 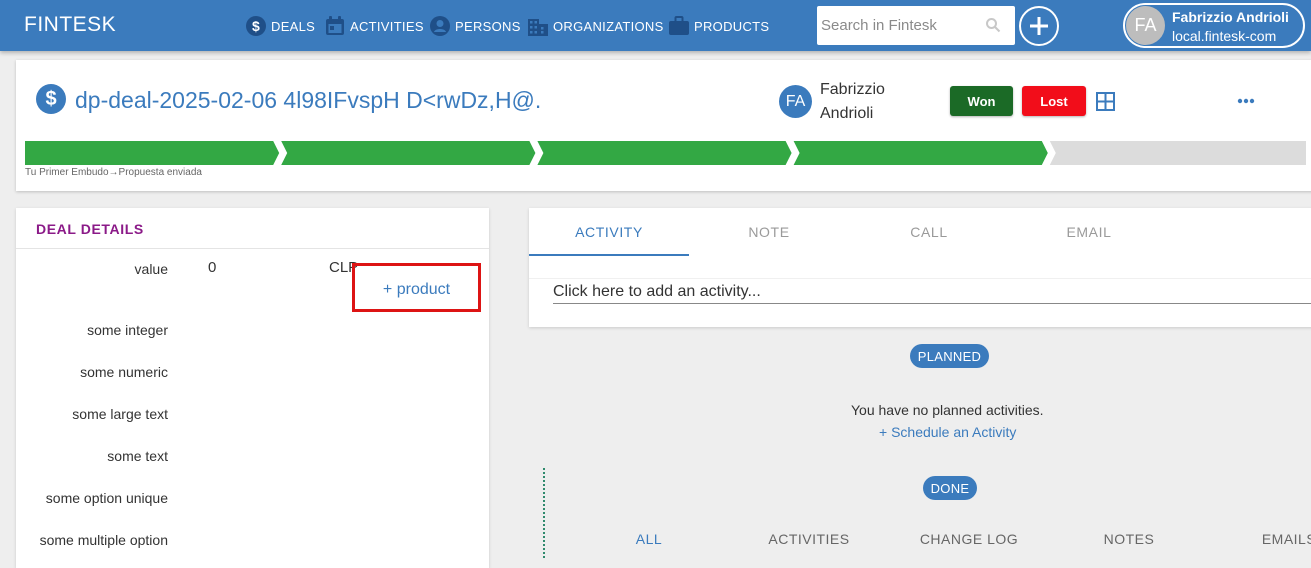 What do you see at coordinates (903, 25) in the screenshot?
I see `search-input` at bounding box center [903, 25].